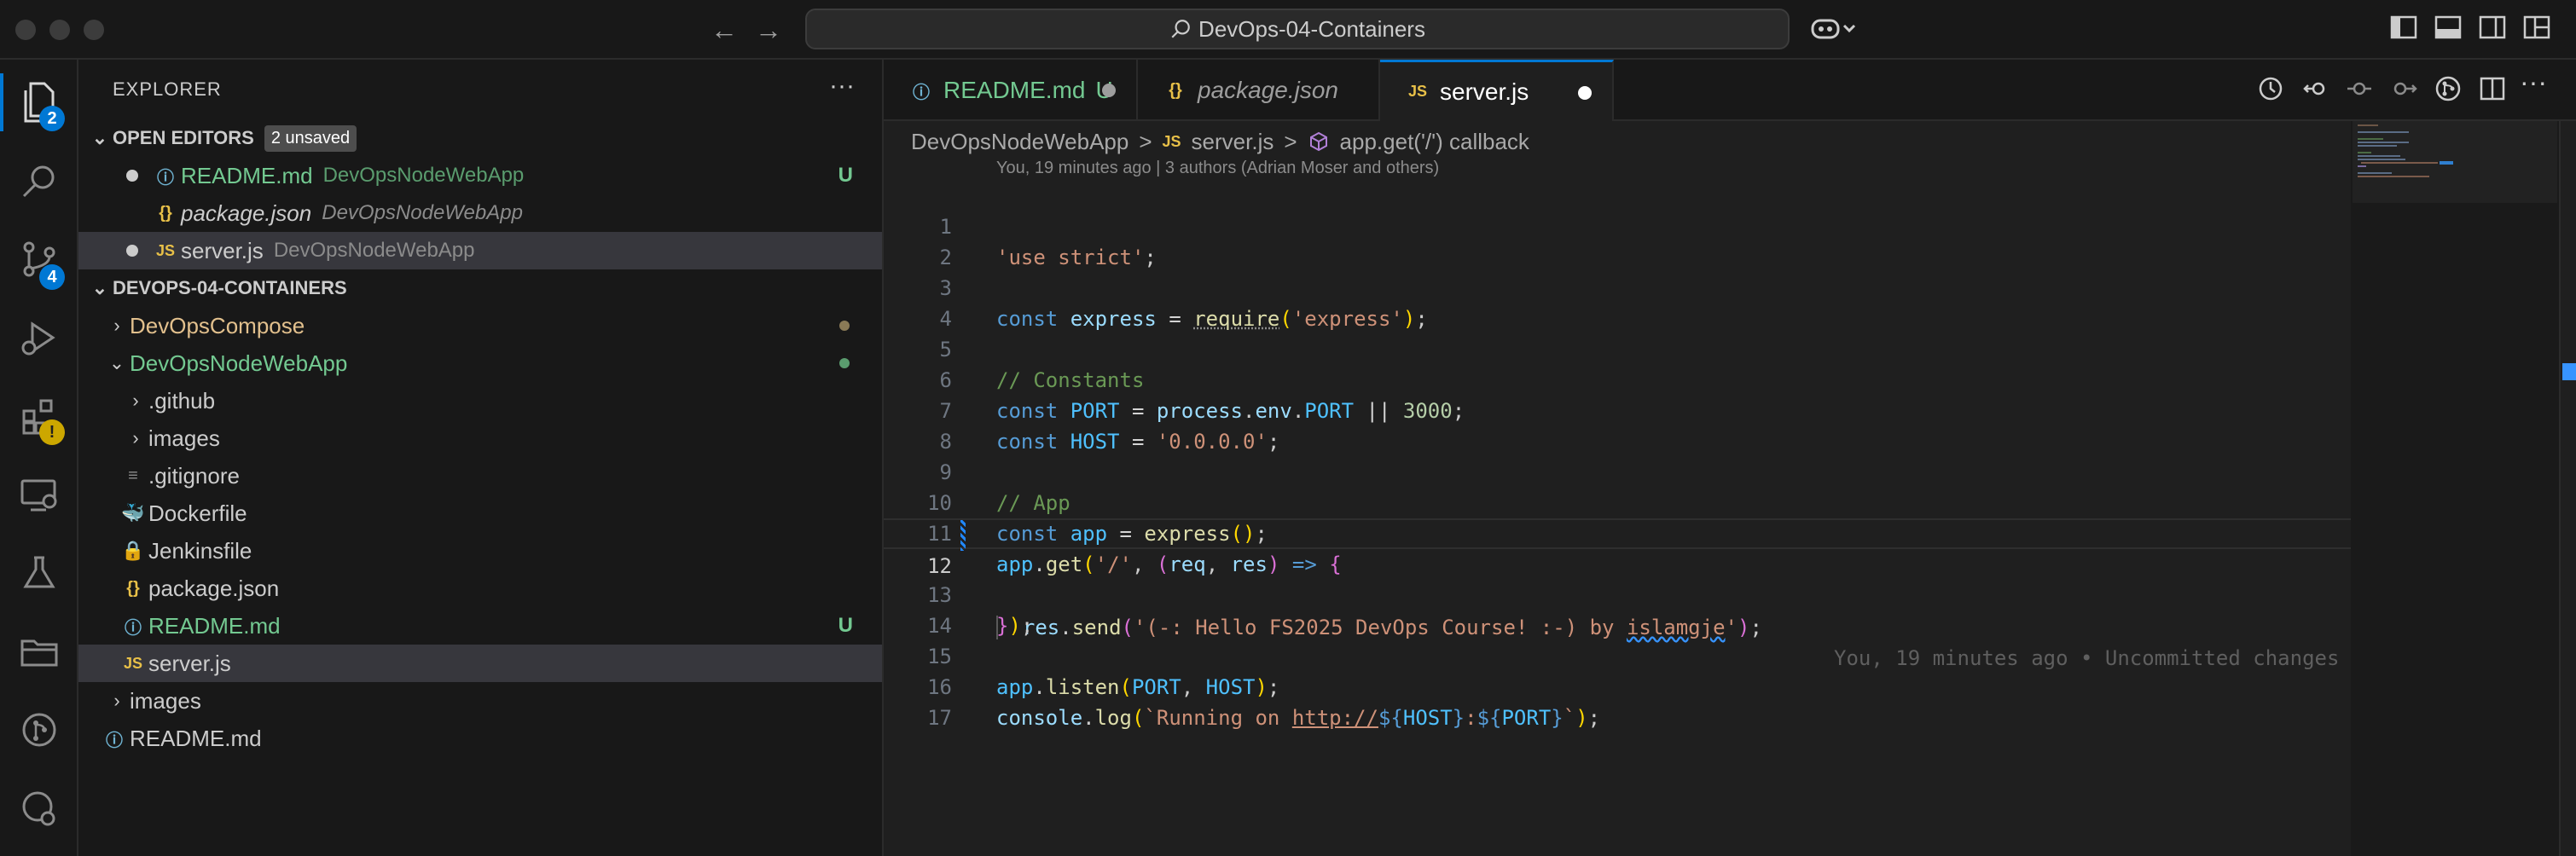 This screenshot has width=2576, height=856. What do you see at coordinates (133, 476) in the screenshot?
I see `text-file-icon: ≡` at bounding box center [133, 476].